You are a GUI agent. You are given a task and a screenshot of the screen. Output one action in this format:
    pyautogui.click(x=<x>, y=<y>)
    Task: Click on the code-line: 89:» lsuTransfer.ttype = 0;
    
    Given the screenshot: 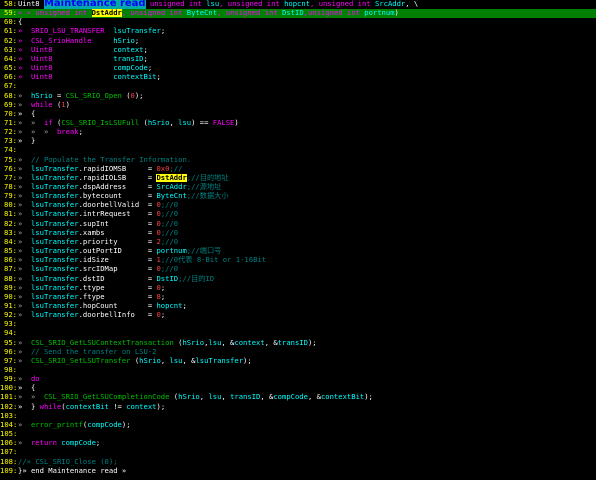 What is the action you would take?
    pyautogui.click(x=298, y=288)
    